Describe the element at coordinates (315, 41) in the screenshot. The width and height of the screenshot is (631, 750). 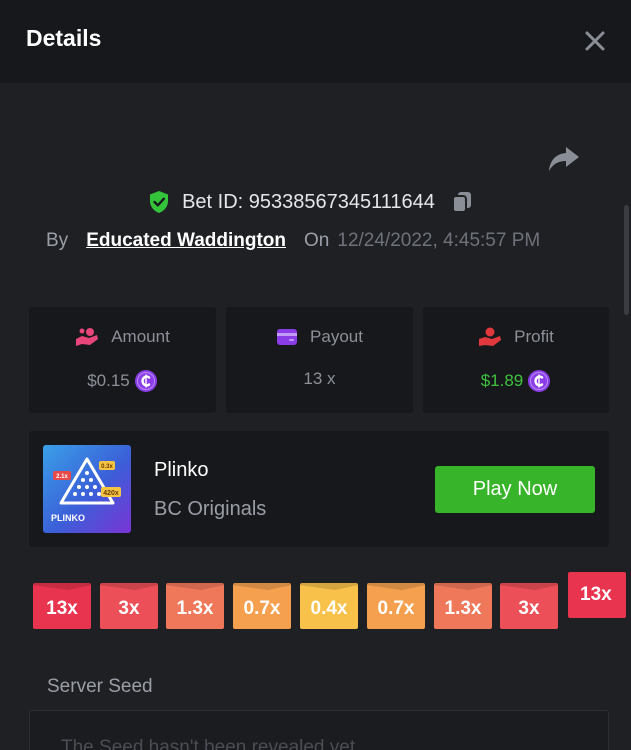
I see `dialog-header: Details` at that location.